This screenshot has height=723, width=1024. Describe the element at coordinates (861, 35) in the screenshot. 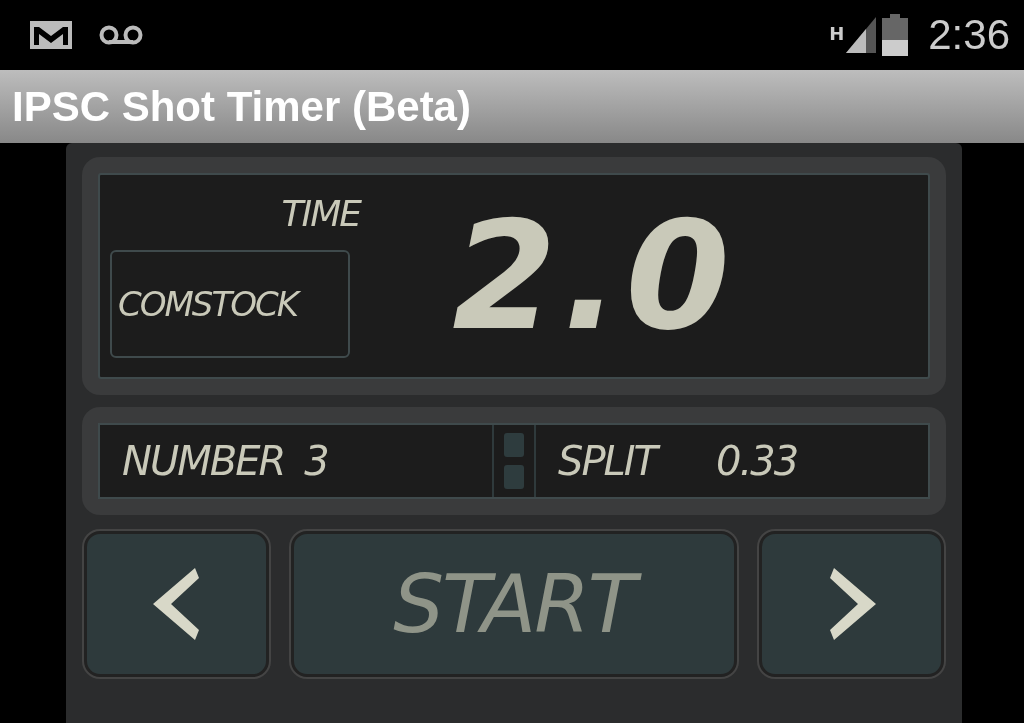

I see `signal-icon` at that location.